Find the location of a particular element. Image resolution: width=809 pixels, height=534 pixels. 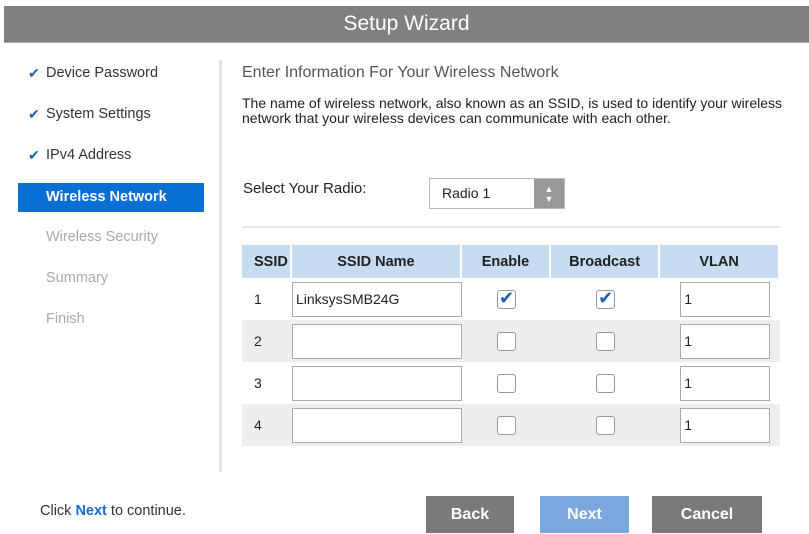

table-row: 4 1 is located at coordinates (511, 425).